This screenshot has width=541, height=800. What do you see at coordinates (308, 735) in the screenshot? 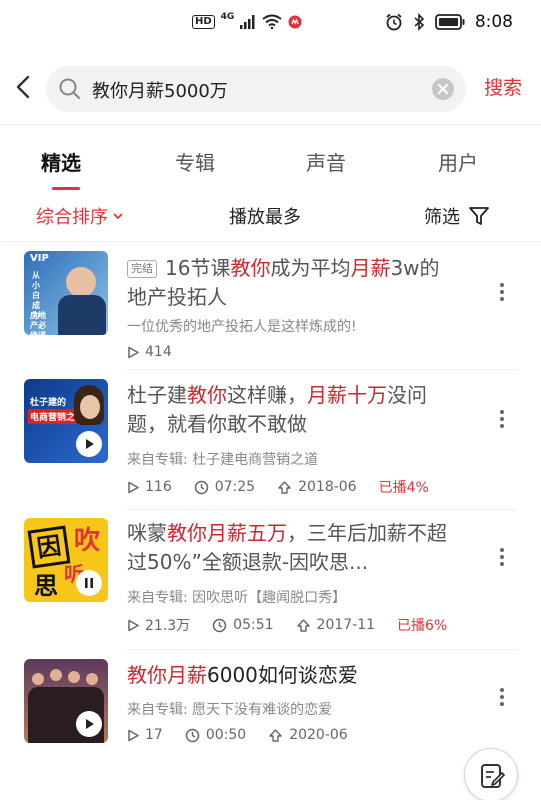
I see `upload-date: 2020-06` at bounding box center [308, 735].